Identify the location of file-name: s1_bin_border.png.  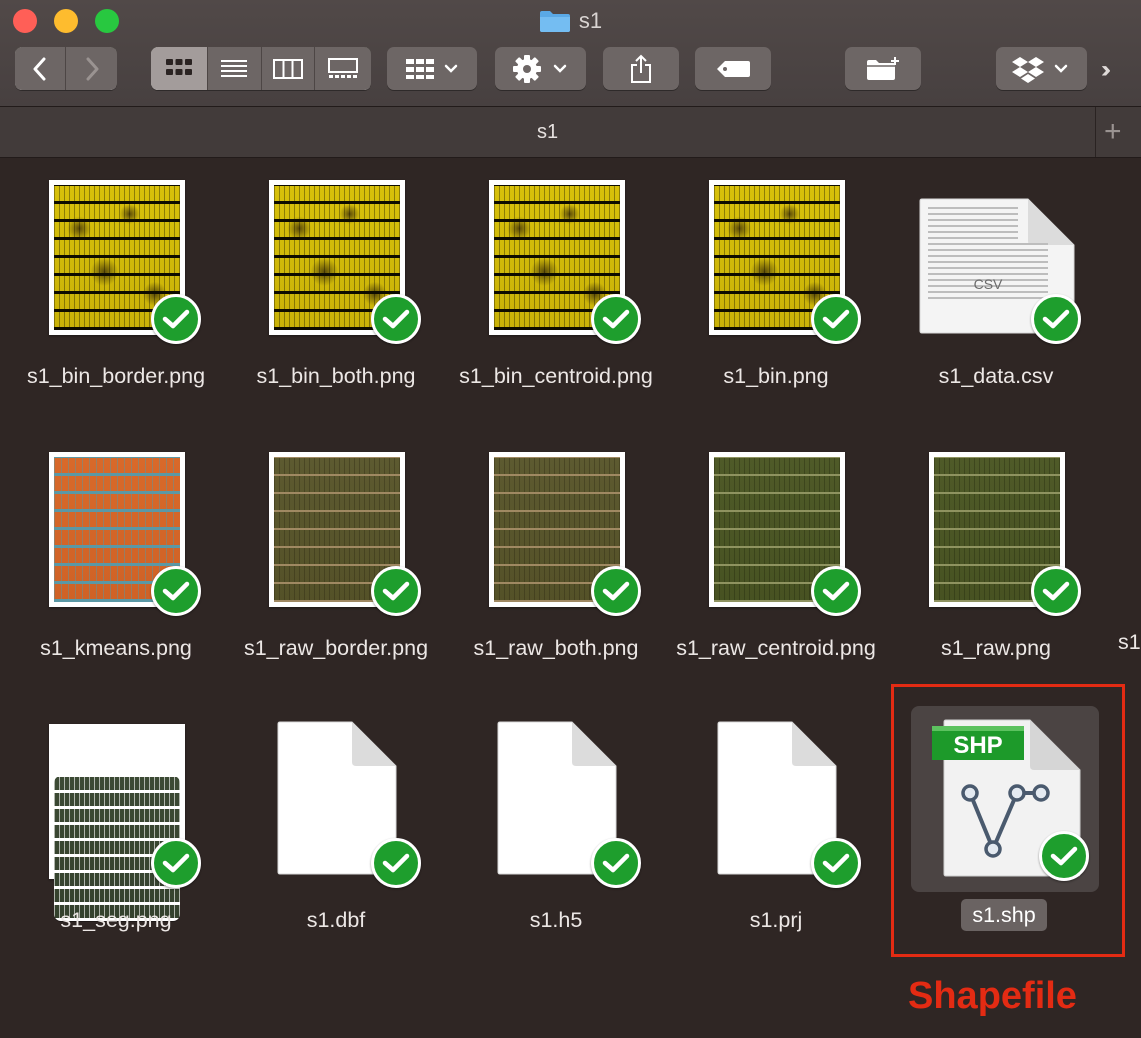
(116, 376).